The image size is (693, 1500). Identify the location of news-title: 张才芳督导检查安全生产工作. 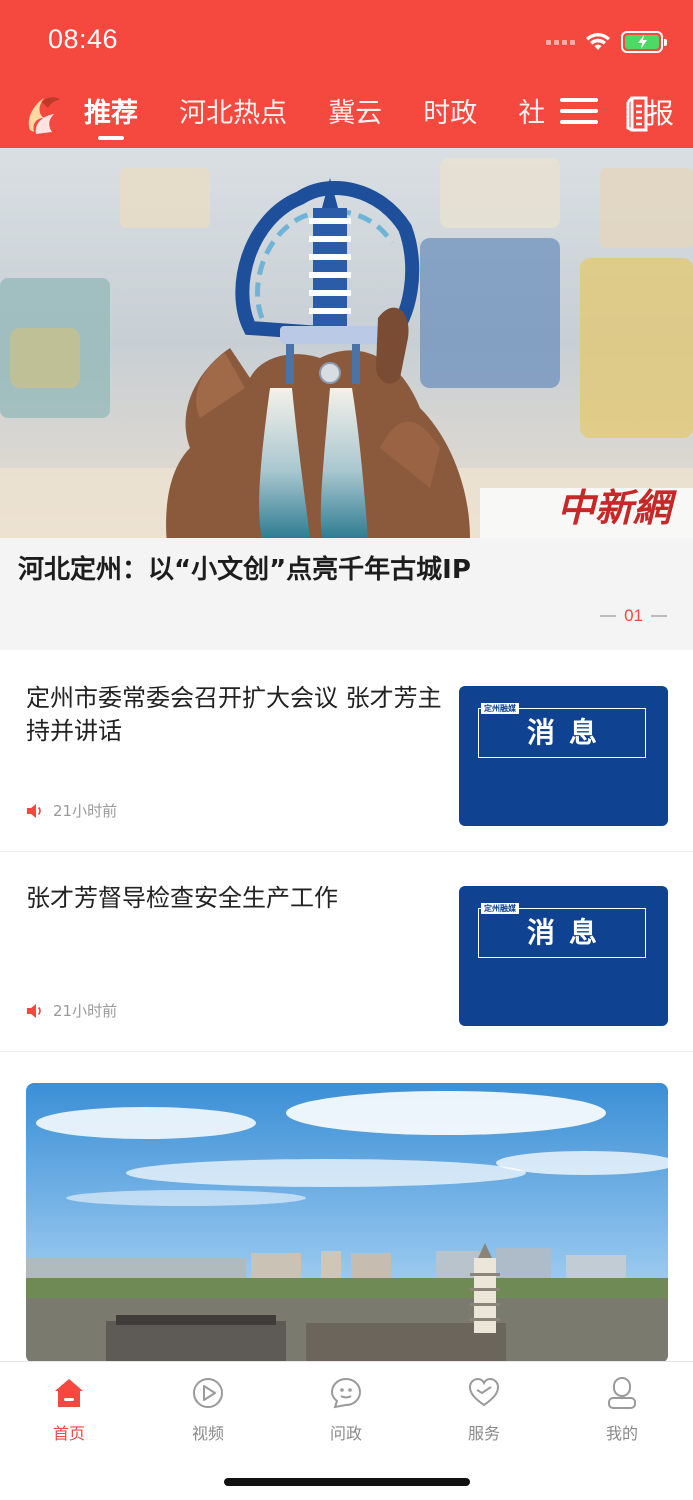
(236, 898).